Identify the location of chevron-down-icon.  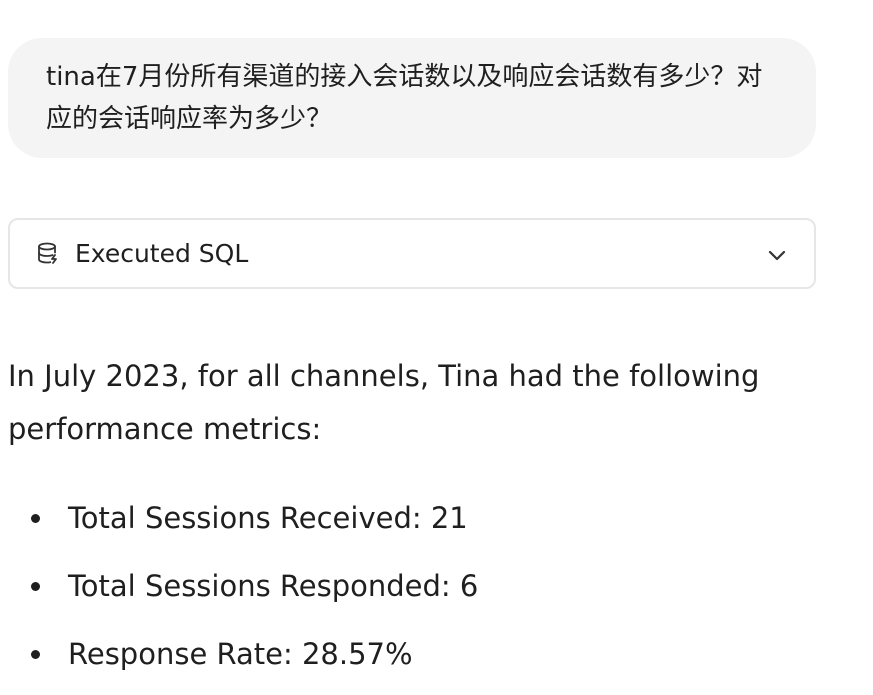
(777, 255).